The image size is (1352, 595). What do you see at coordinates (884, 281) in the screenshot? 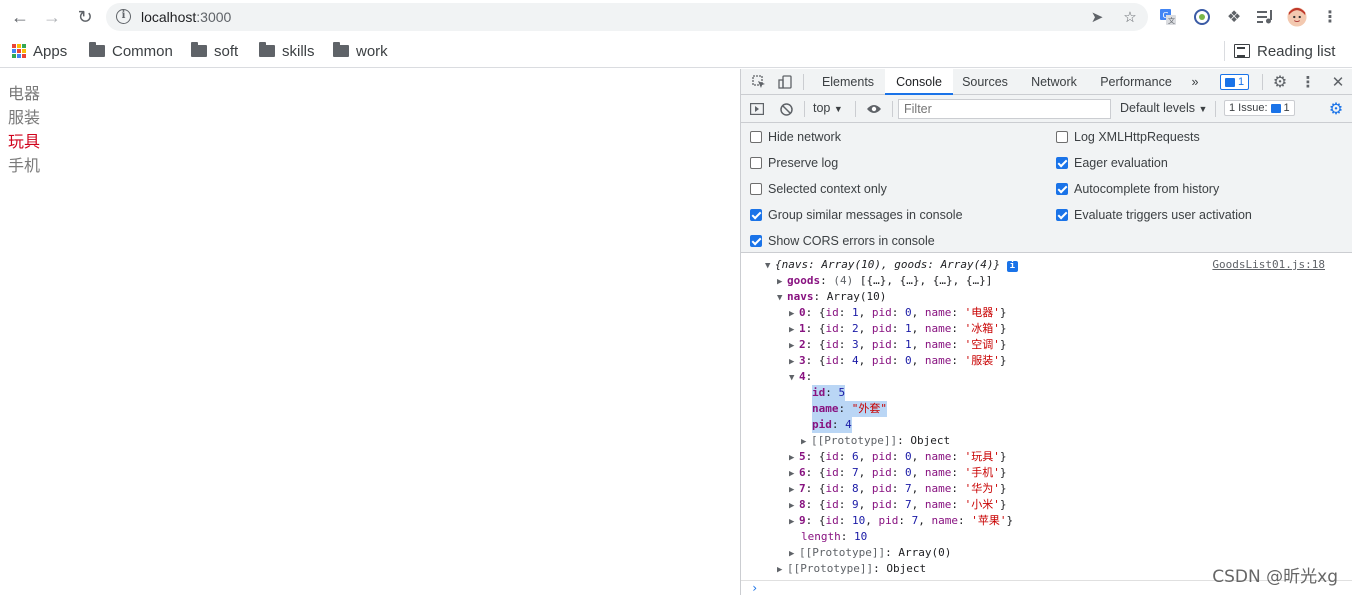
I see `tree-row-goods: ▶ goods: (4) [{…}, {…}, {…}, {…}]` at bounding box center [884, 281].